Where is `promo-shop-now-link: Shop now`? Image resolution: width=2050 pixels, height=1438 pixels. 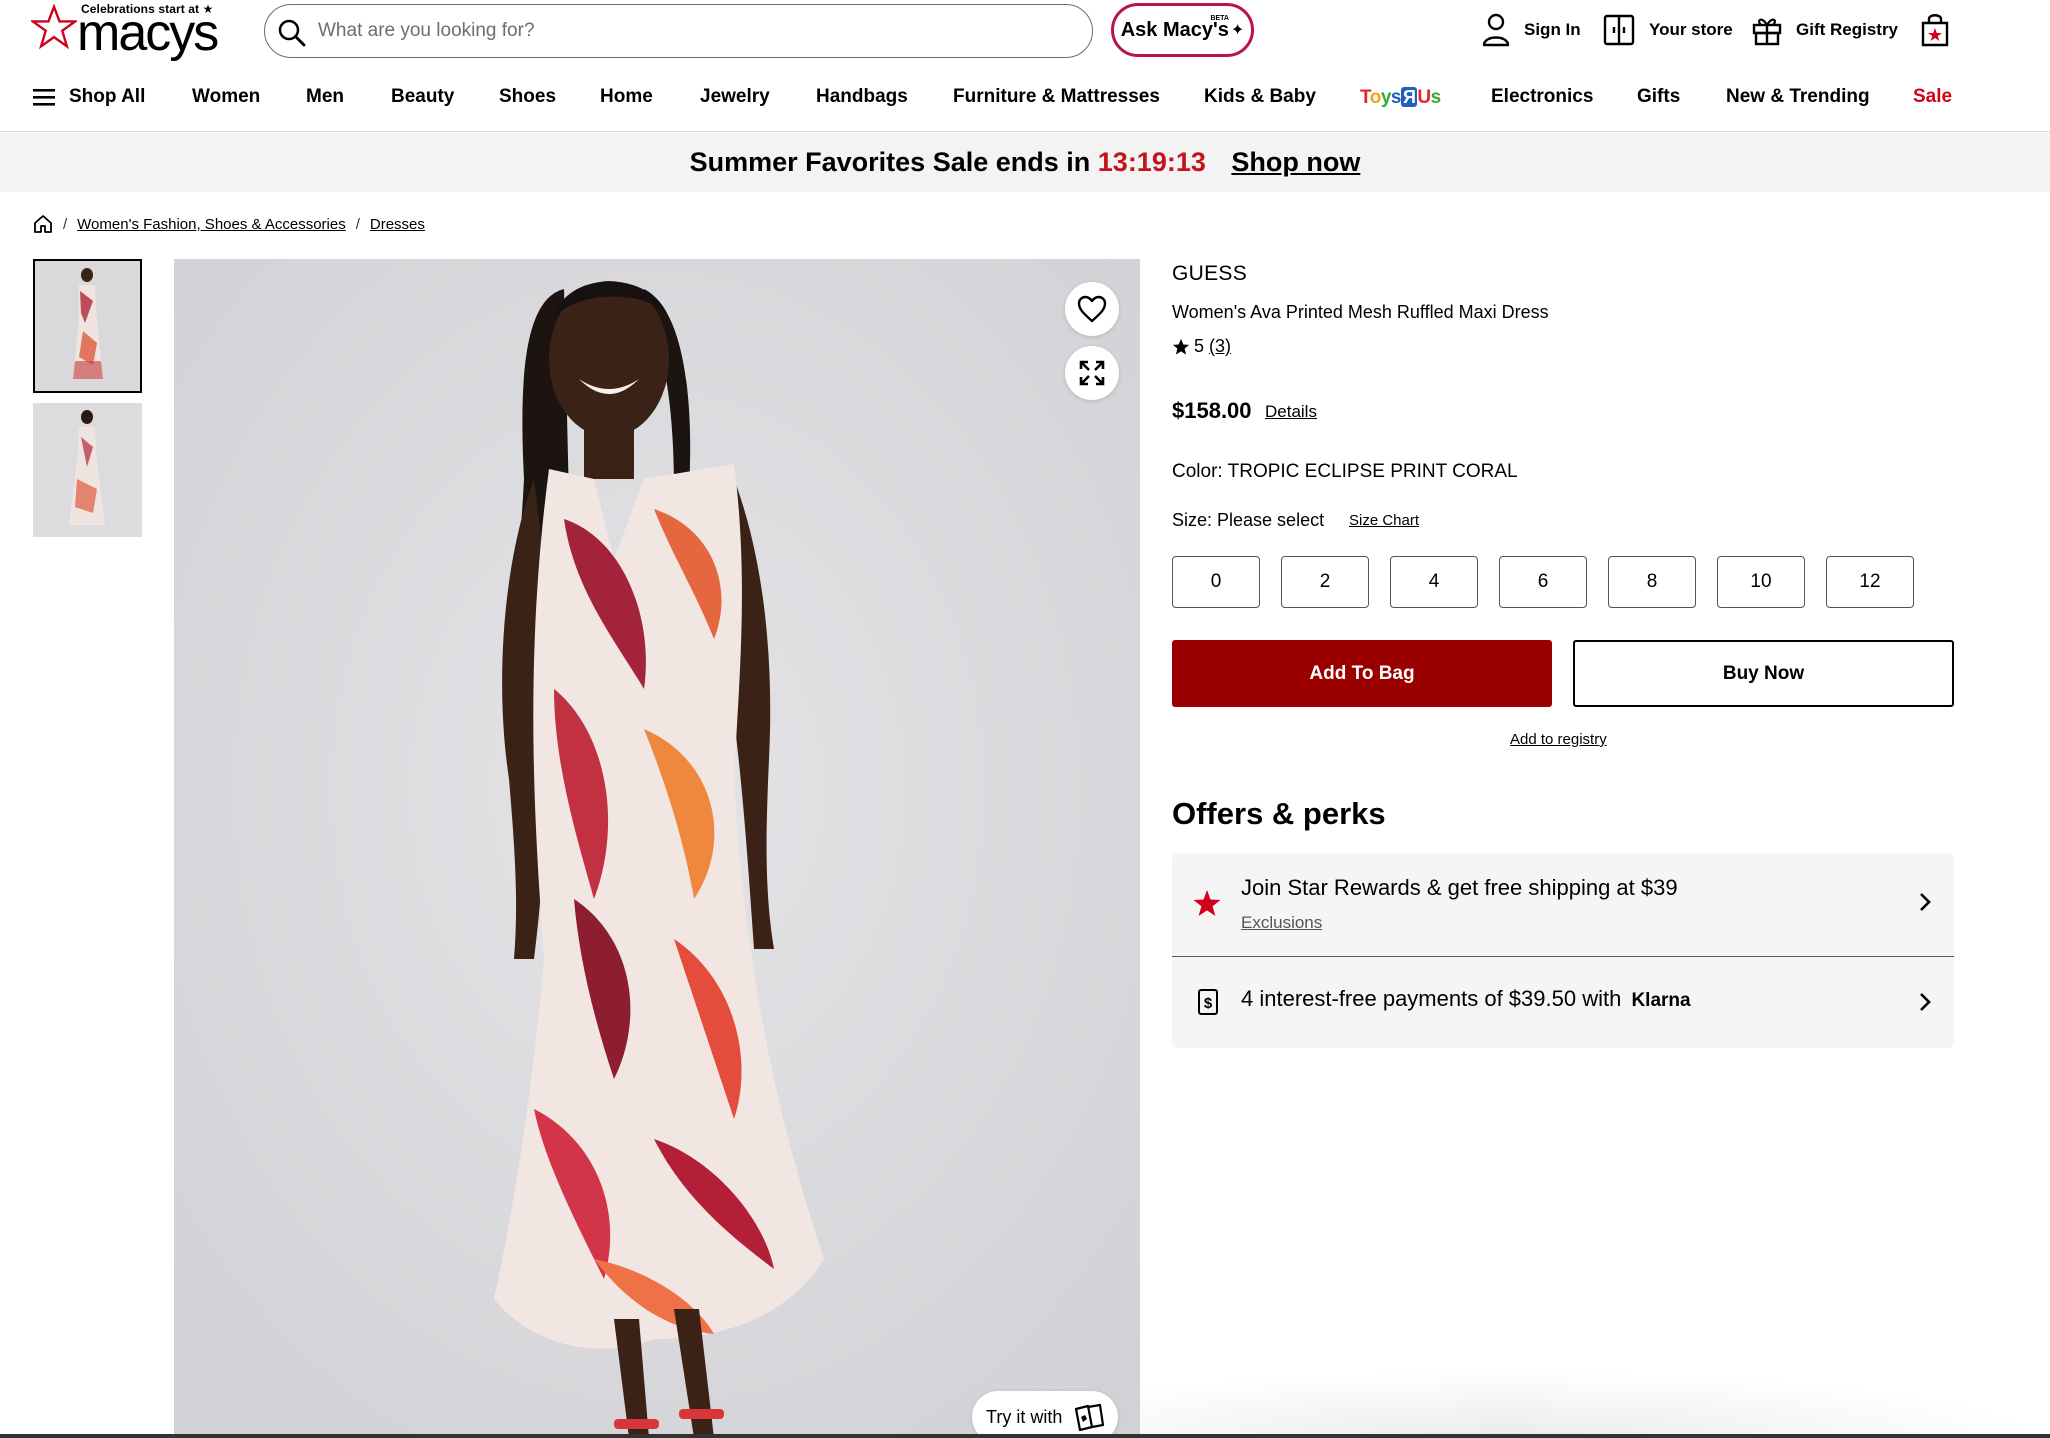 promo-shop-now-link: Shop now is located at coordinates (1295, 162).